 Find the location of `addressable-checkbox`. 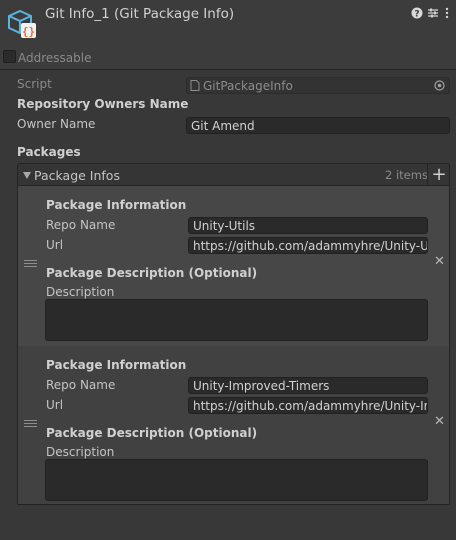

addressable-checkbox is located at coordinates (9, 56).